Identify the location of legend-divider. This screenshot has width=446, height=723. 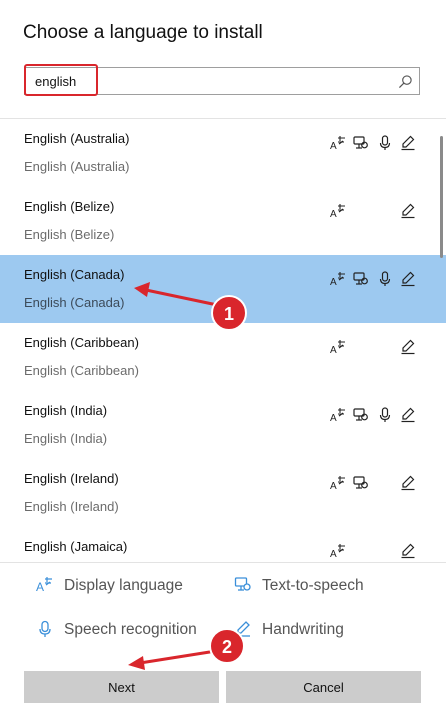
(223, 562).